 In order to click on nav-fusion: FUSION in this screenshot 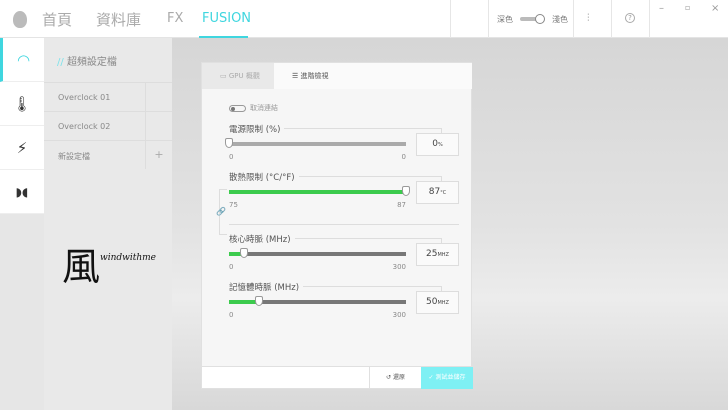, I will do `click(226, 18)`.